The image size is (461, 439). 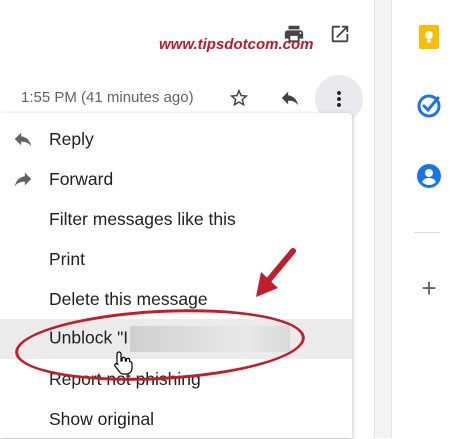 I want to click on keep-icon, so click(x=429, y=37).